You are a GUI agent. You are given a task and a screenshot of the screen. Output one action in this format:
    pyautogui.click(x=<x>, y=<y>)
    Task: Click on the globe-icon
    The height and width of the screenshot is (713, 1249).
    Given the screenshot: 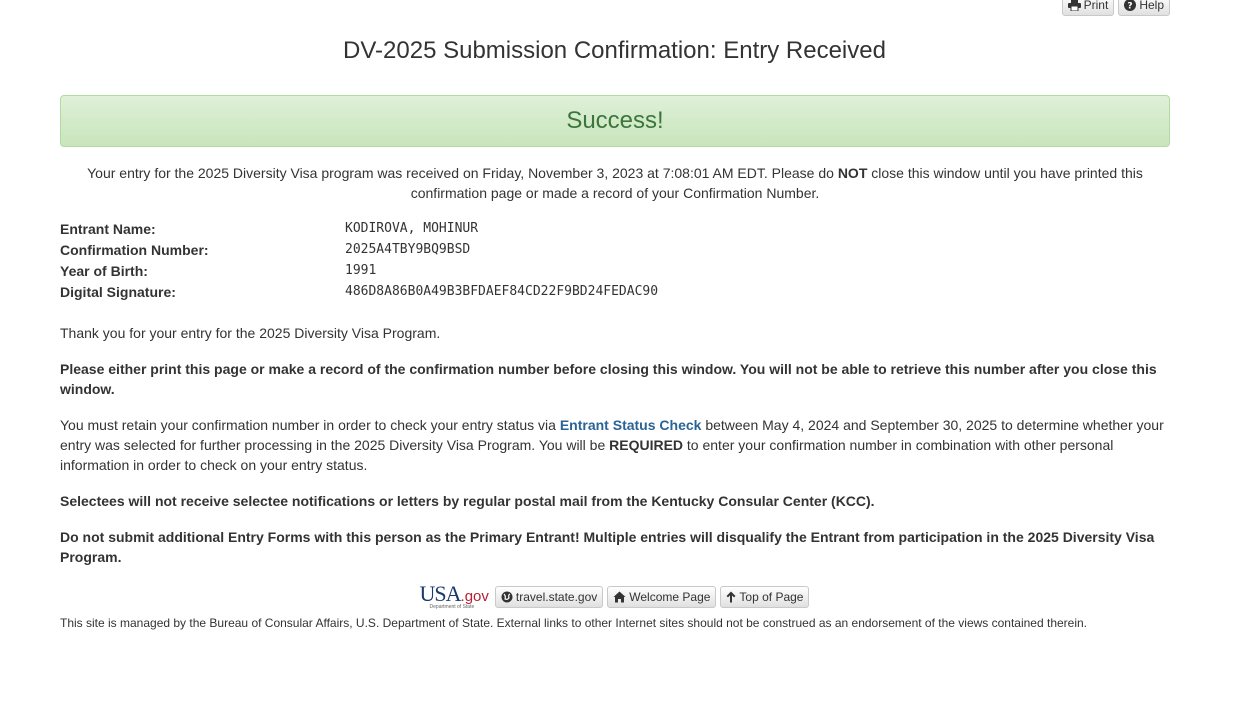 What is the action you would take?
    pyautogui.click(x=507, y=596)
    